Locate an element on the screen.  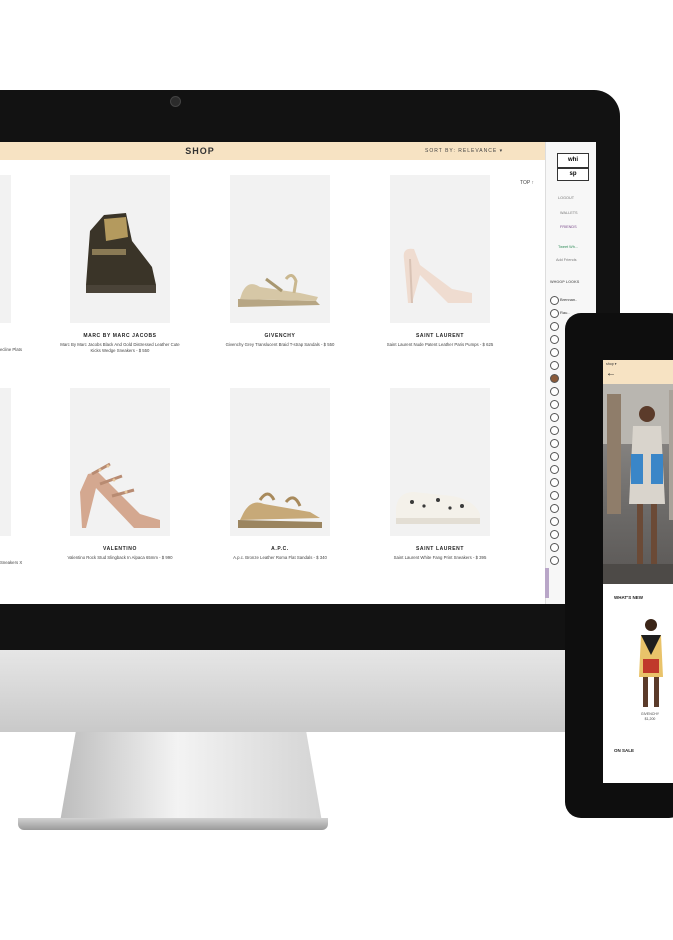
tablet-nav-title: shop ▾ is located at coordinates (611, 364).